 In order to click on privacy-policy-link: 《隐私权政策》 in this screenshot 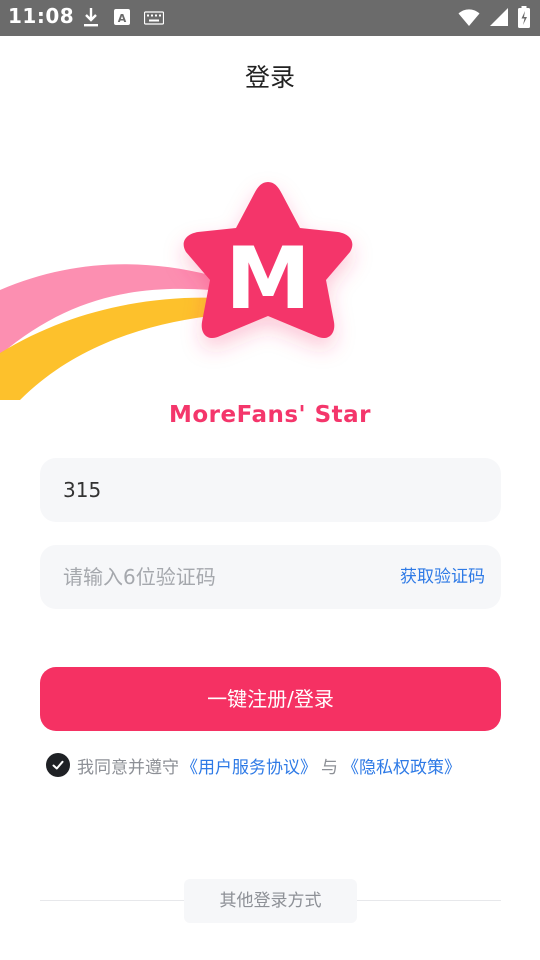, I will do `click(401, 765)`.